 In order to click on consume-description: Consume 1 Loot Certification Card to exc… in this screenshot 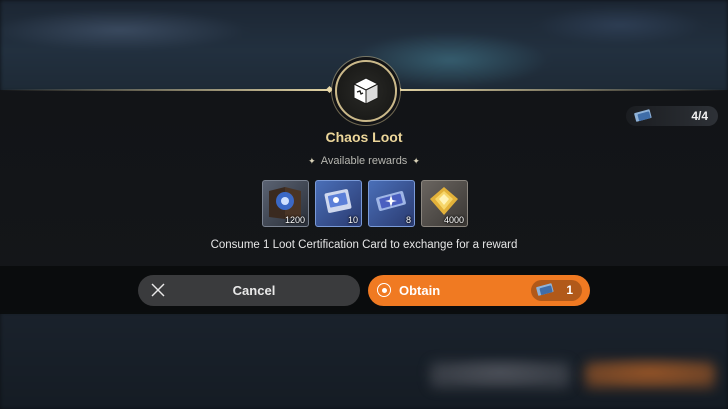, I will do `click(364, 245)`.